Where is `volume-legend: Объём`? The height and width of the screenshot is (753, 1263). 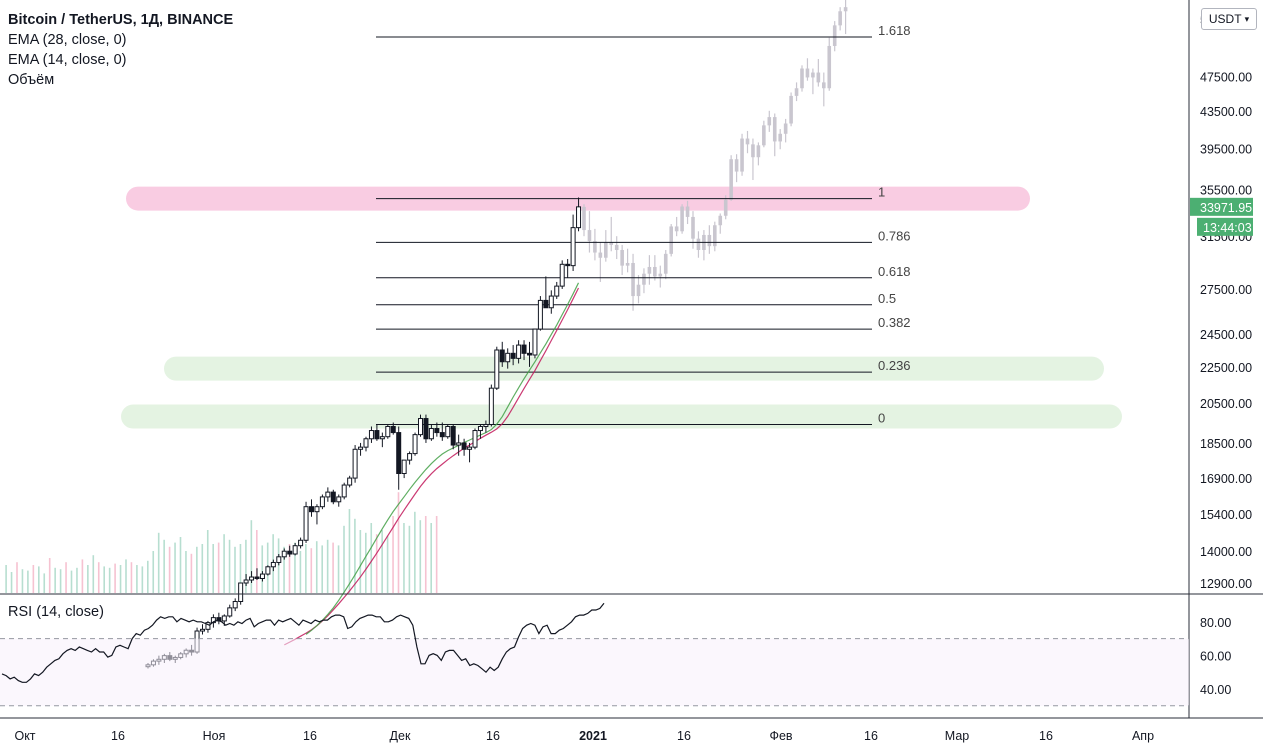
volume-legend: Объём is located at coordinates (120, 80).